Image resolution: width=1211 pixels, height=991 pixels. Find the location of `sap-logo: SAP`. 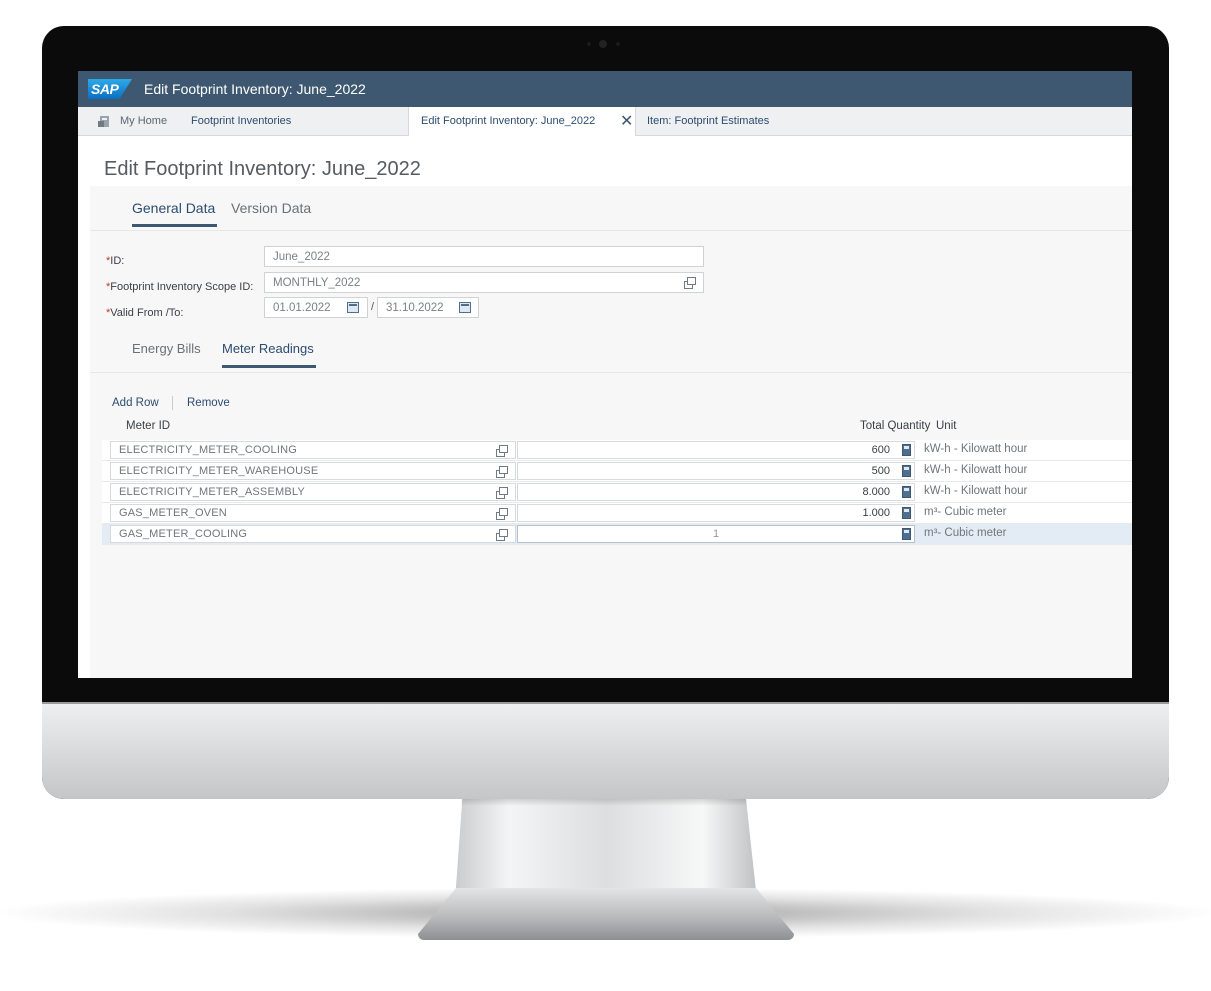

sap-logo: SAP is located at coordinates (110, 89).